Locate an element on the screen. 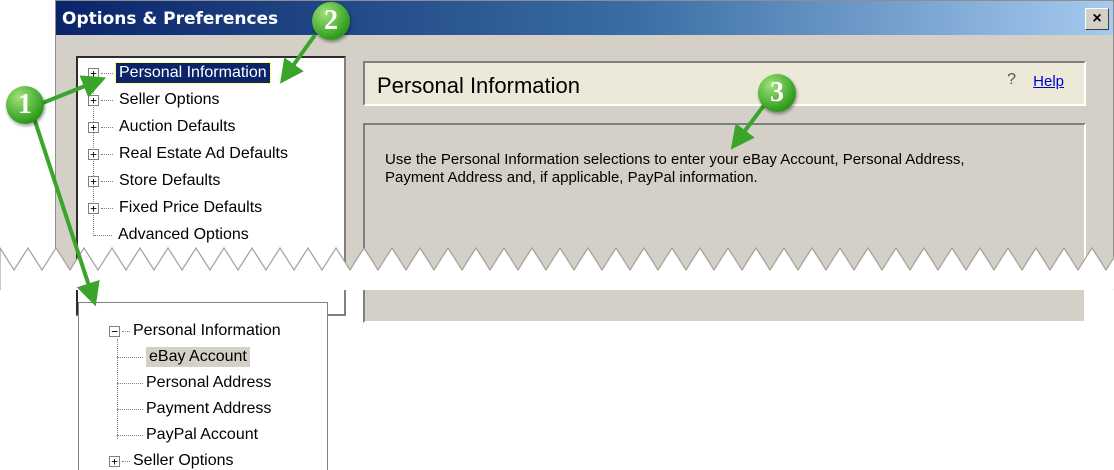 This screenshot has height=470, width=1114. tree-item-store-defaults: + Store Defaults is located at coordinates (155, 181).